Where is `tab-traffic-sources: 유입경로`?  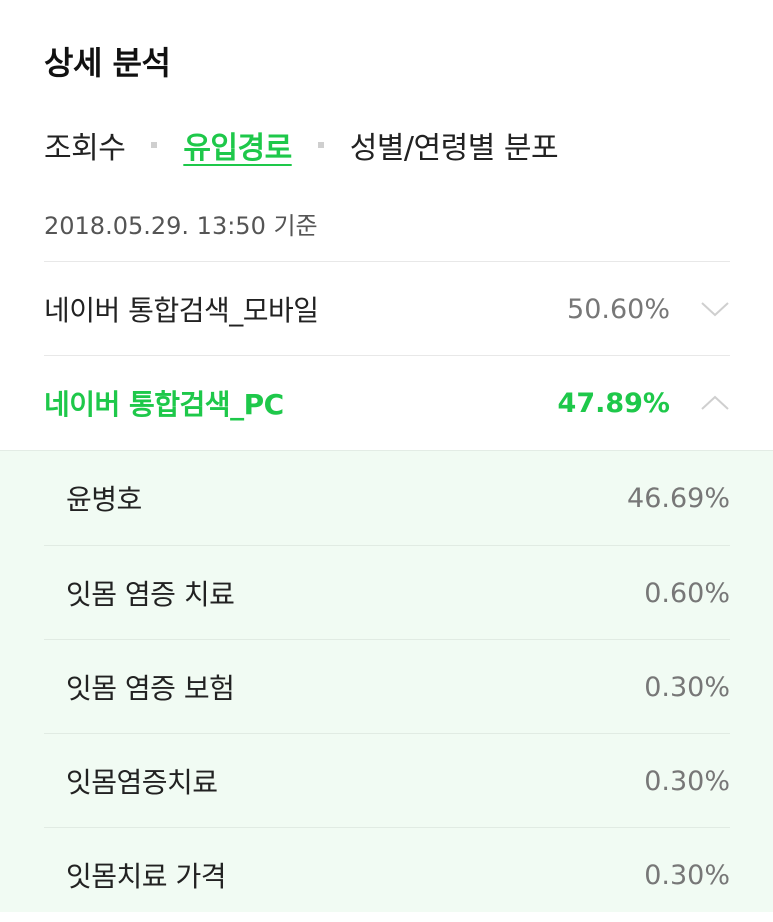 tab-traffic-sources: 유입경로 is located at coordinates (237, 145).